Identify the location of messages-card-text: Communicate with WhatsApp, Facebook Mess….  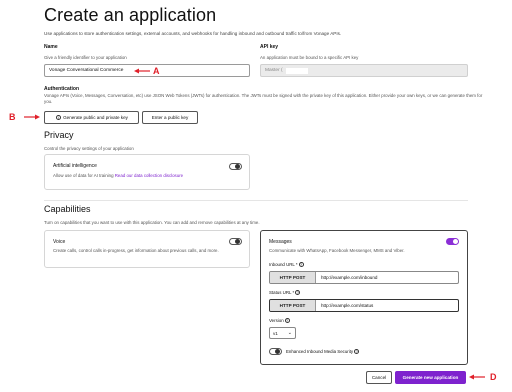
(337, 250).